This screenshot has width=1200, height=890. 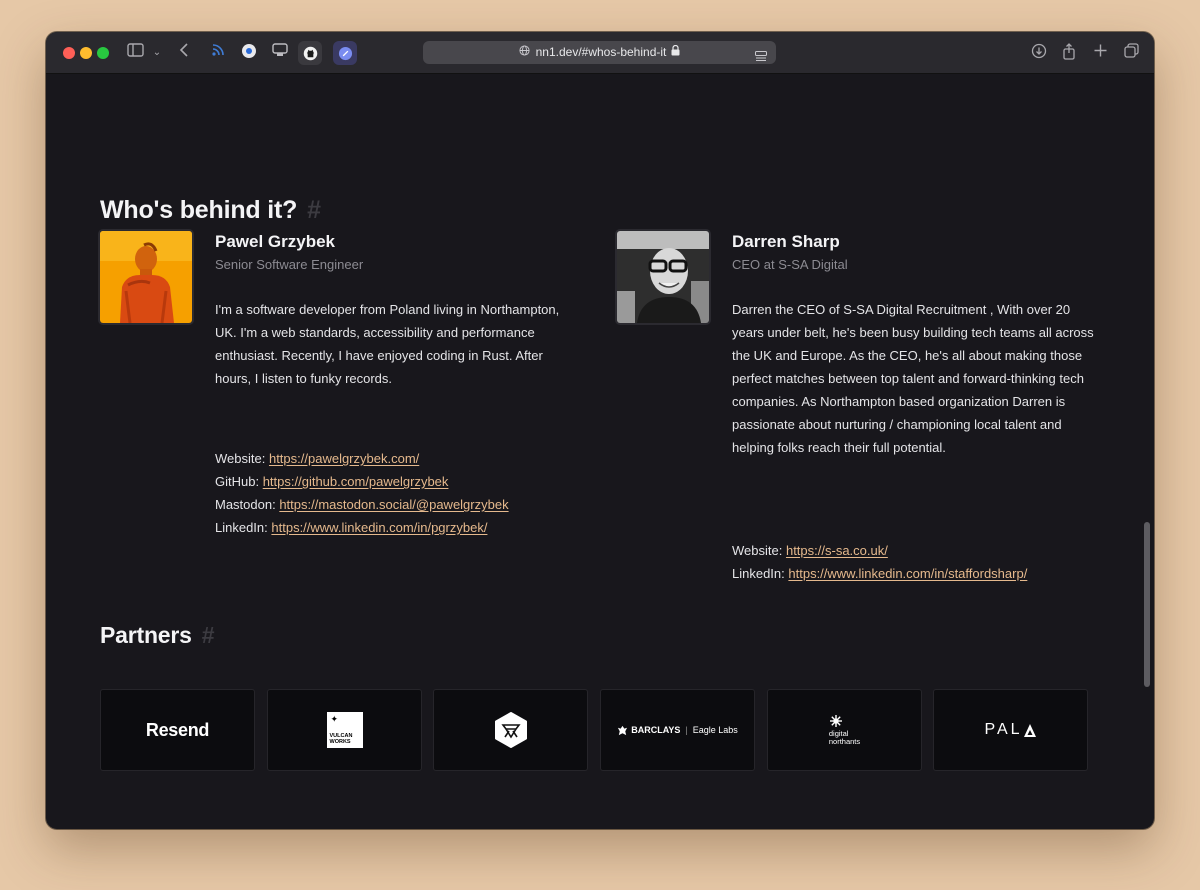 What do you see at coordinates (675, 52) in the screenshot?
I see `lock-icon` at bounding box center [675, 52].